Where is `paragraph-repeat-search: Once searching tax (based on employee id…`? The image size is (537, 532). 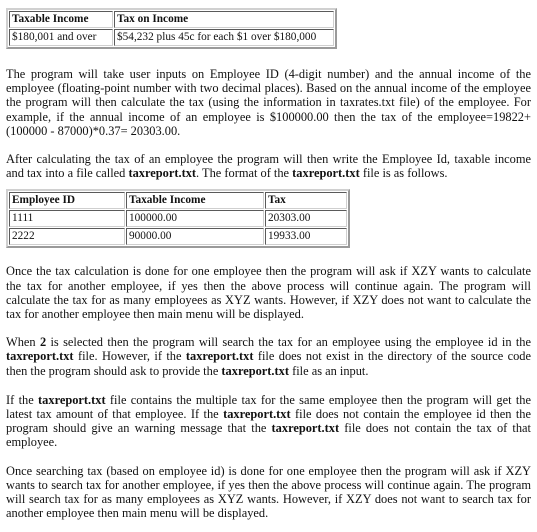
paragraph-repeat-search: Once searching tax (based on employee id… is located at coordinates (268, 492).